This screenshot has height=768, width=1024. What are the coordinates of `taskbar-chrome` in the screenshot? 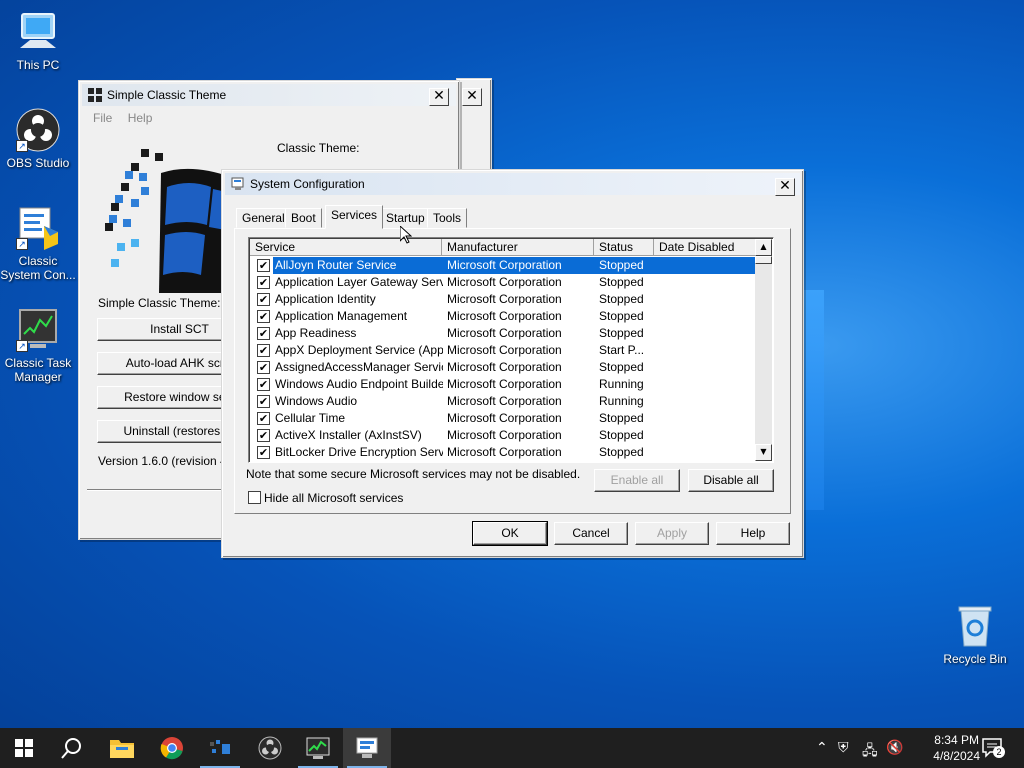 It's located at (172, 748).